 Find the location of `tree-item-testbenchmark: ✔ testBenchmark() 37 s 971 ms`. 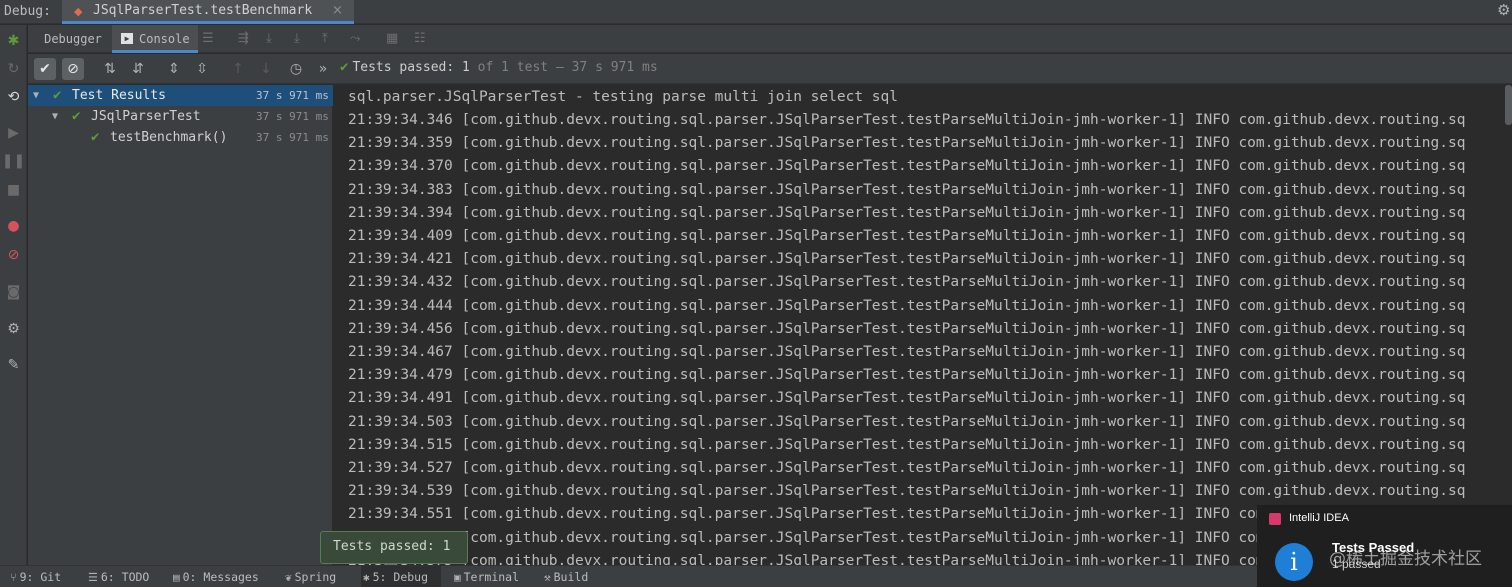

tree-item-testbenchmark: ✔ testBenchmark() 37 s 971 ms is located at coordinates (180, 137).